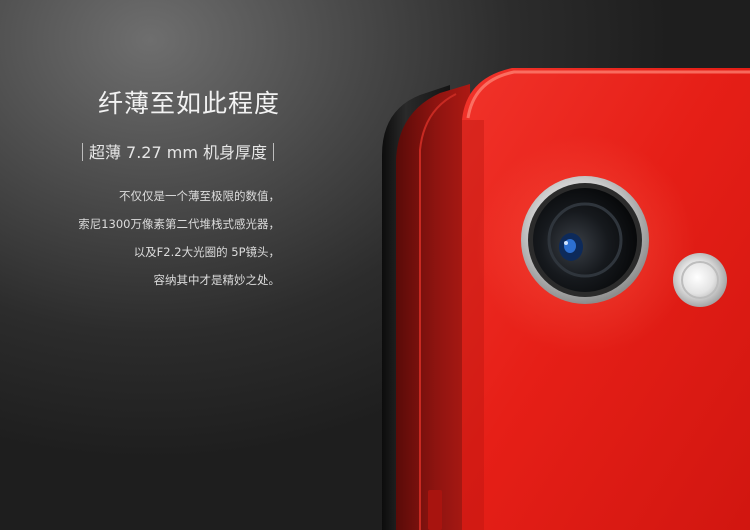 This screenshot has height=530, width=750. I want to click on side-button, so click(435, 510).